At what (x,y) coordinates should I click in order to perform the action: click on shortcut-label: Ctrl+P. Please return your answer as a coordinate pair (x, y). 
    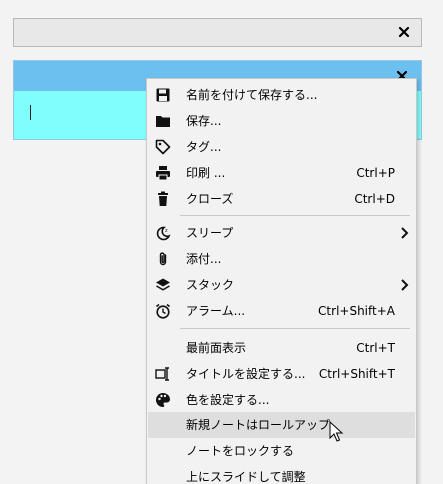
    Looking at the image, I should click on (375, 173).